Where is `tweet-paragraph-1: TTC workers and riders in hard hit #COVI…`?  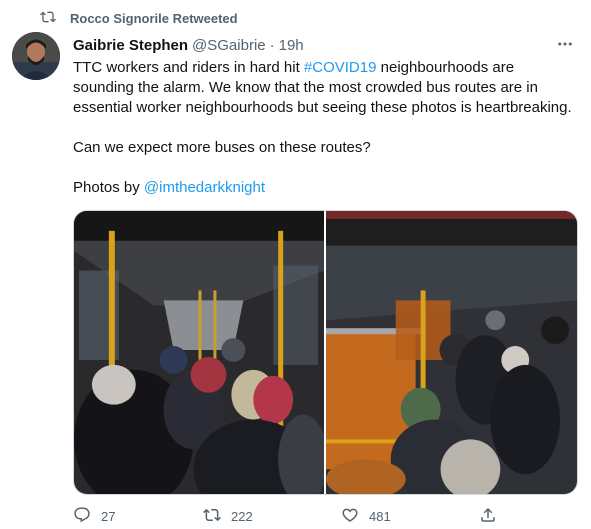 tweet-paragraph-1: TTC workers and riders in hard hit #COVI… is located at coordinates (325, 88).